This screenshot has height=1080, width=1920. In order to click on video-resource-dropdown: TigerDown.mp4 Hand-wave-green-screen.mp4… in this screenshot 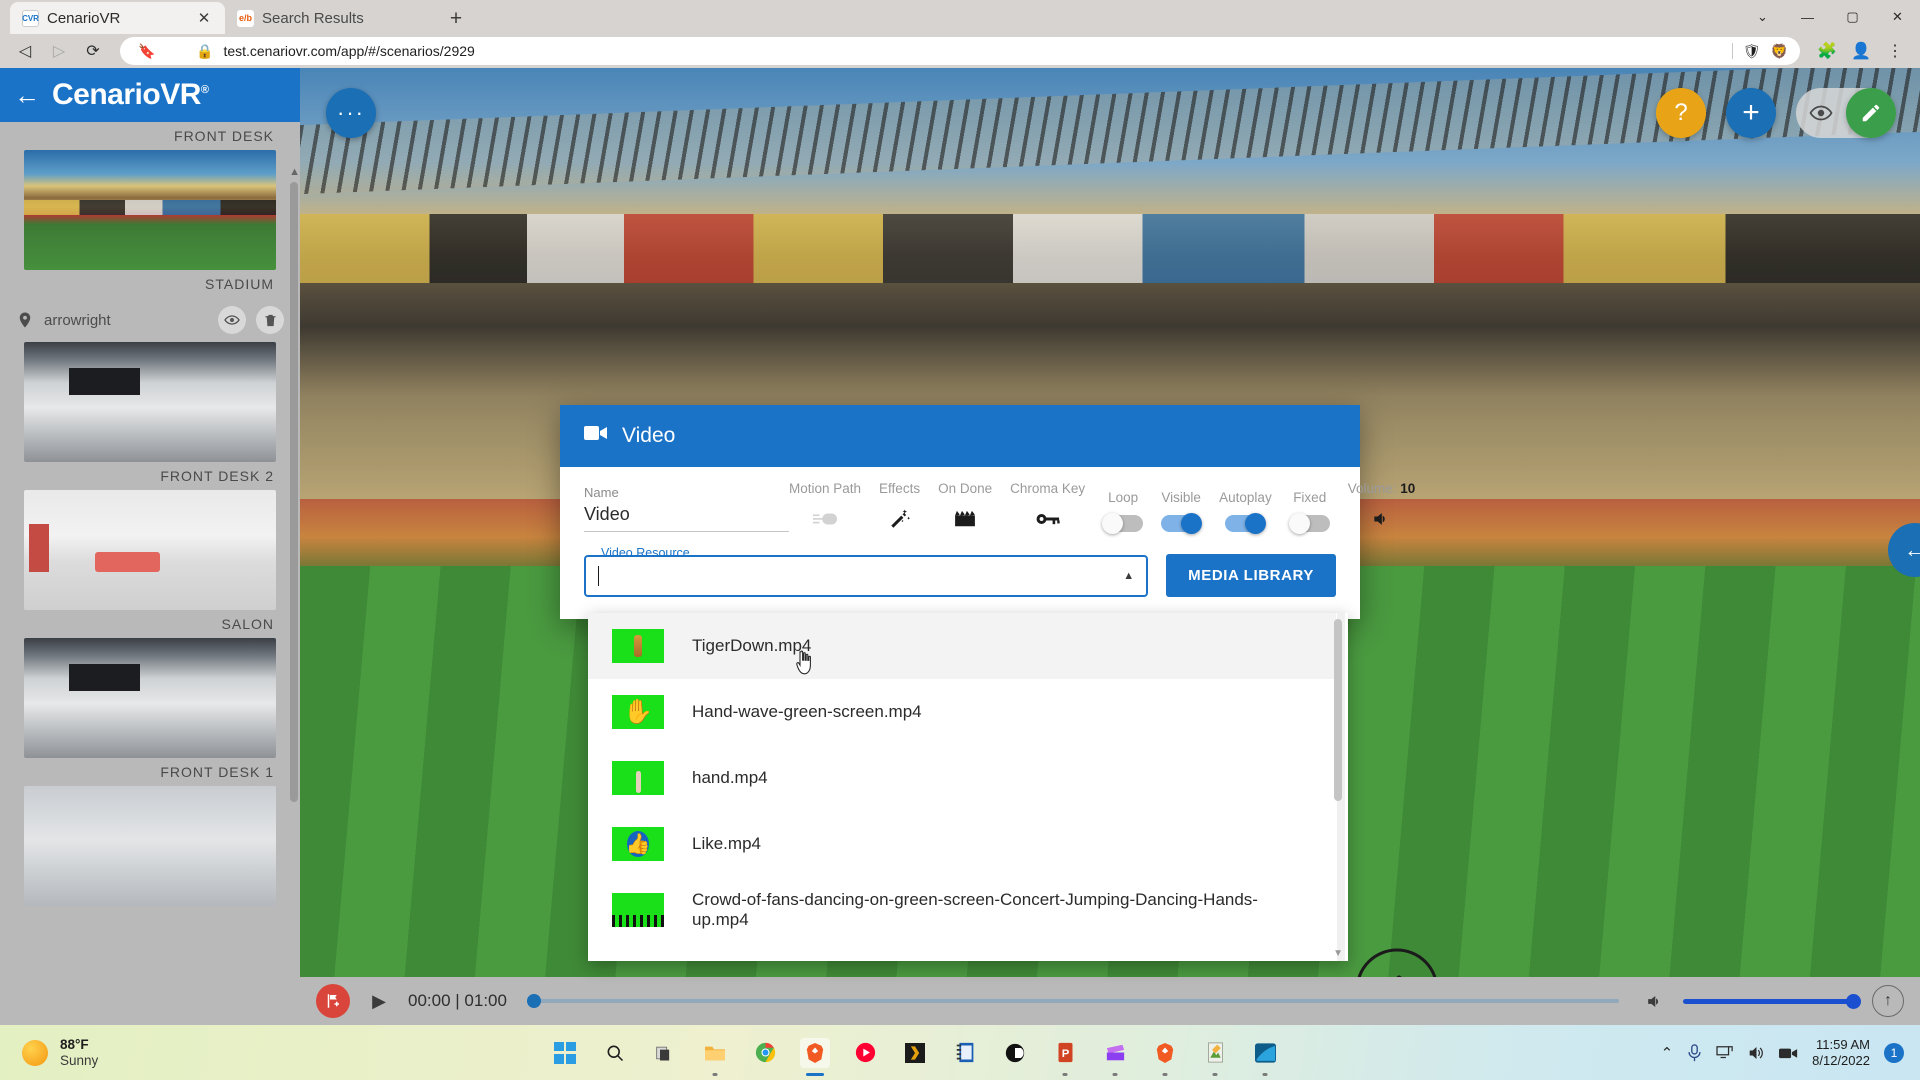, I will do `click(968, 787)`.